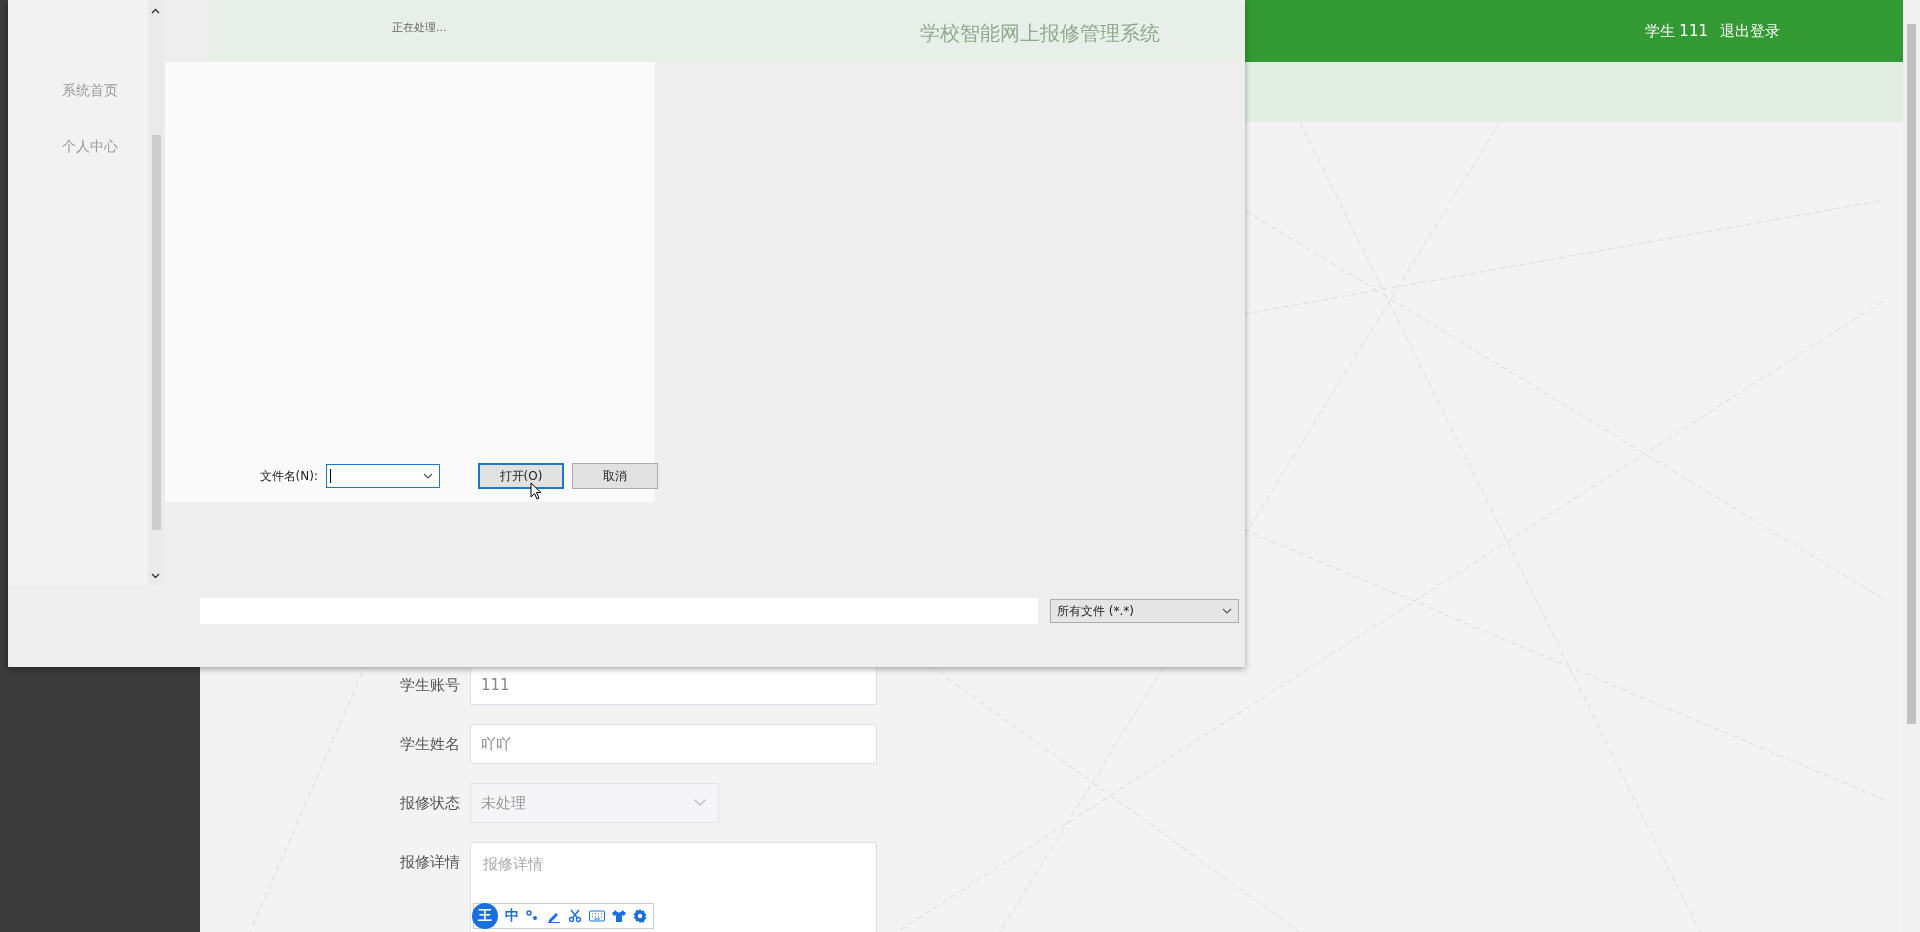 The height and width of the screenshot is (932, 1920). What do you see at coordinates (640, 916) in the screenshot?
I see `settings-icon` at bounding box center [640, 916].